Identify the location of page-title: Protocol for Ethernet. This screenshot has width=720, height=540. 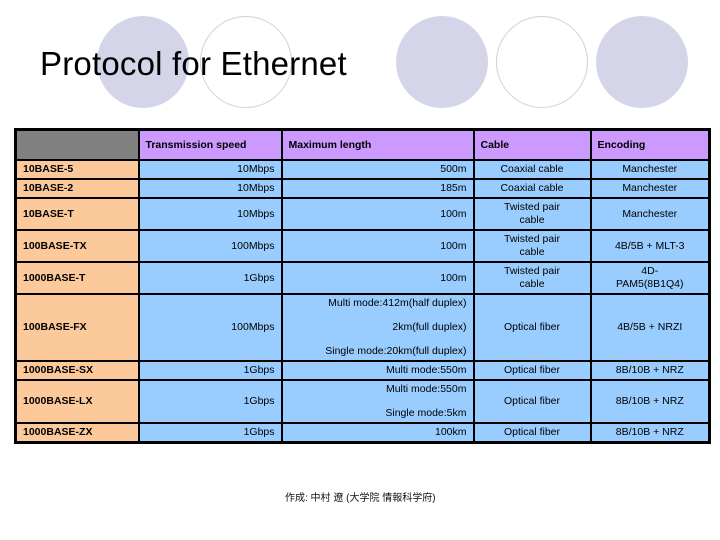
(193, 63).